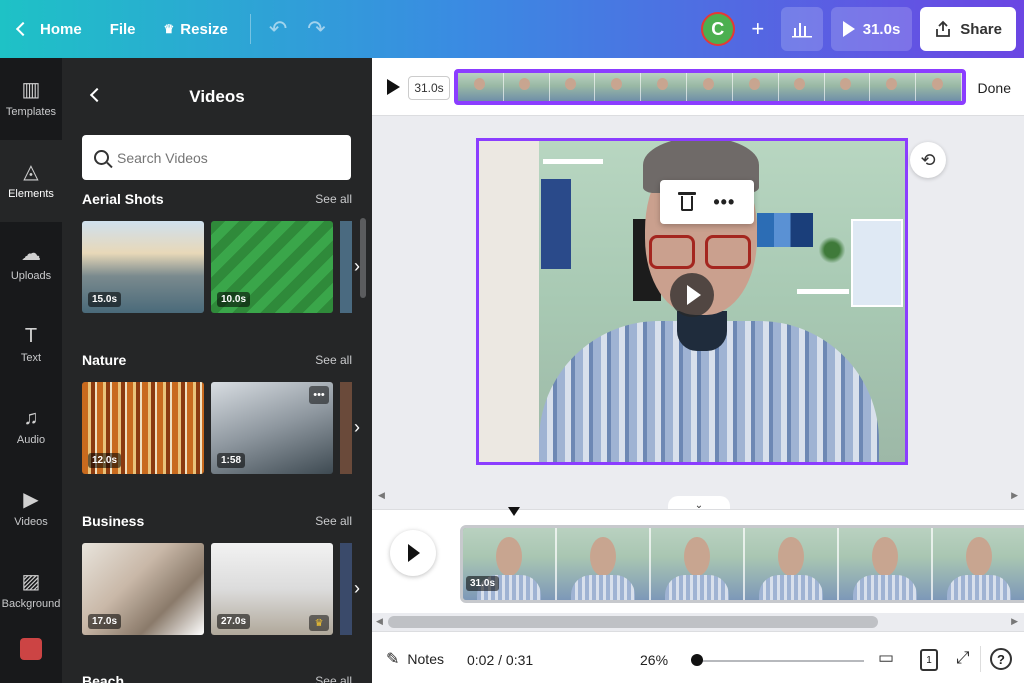 This screenshot has height=683, width=1024. What do you see at coordinates (963, 658) in the screenshot?
I see `fullscreen-icon: ⤢` at bounding box center [963, 658].